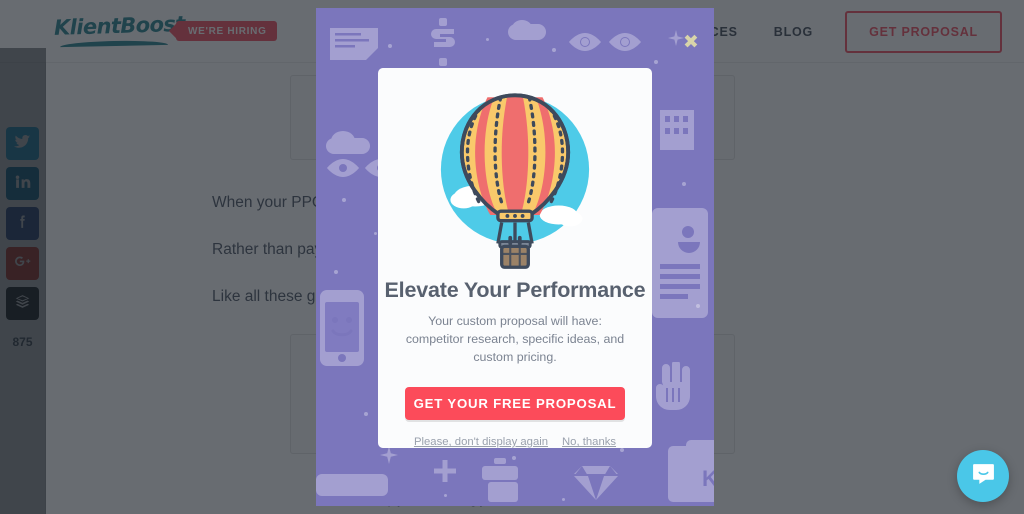 The width and height of the screenshot is (1024, 514). Describe the element at coordinates (589, 442) in the screenshot. I see `no-thanks-link: No, thanks` at that location.